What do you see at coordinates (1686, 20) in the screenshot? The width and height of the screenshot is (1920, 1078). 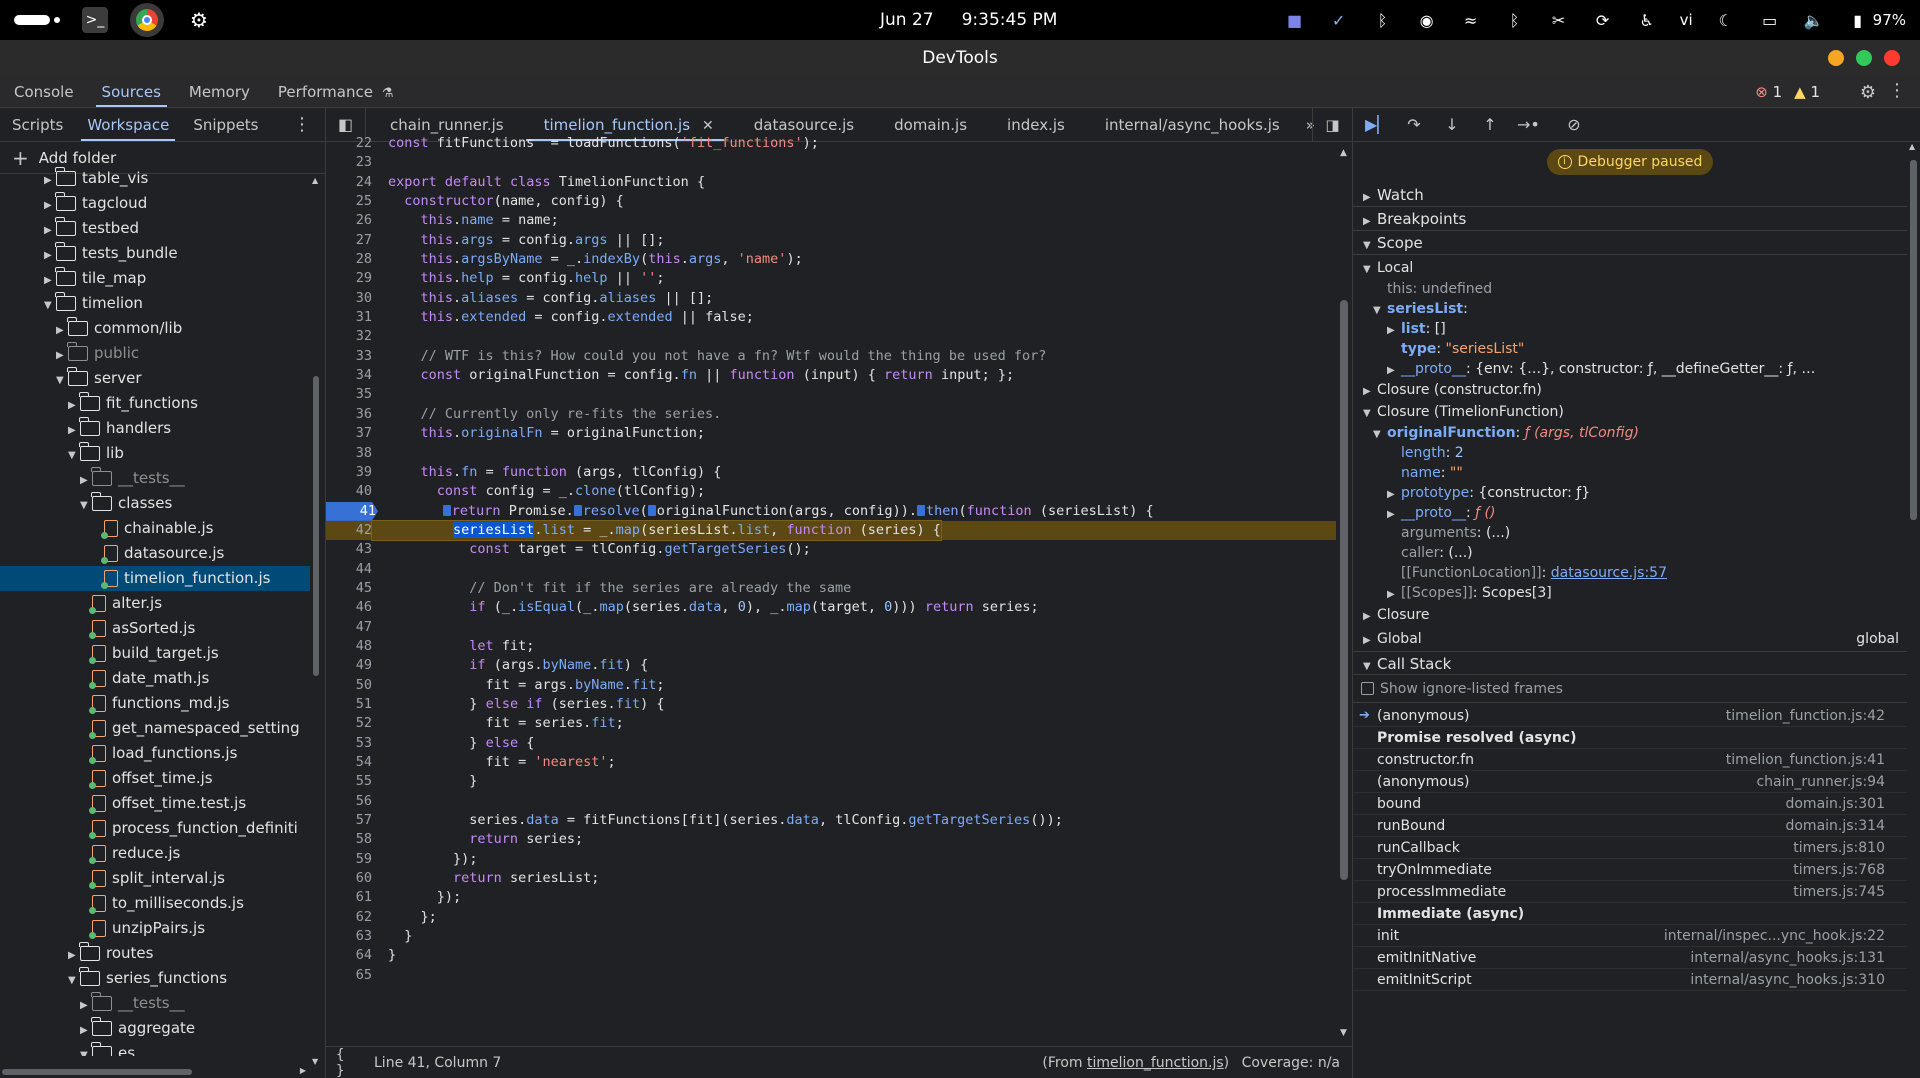 I see `keyboard-layout: vi` at bounding box center [1686, 20].